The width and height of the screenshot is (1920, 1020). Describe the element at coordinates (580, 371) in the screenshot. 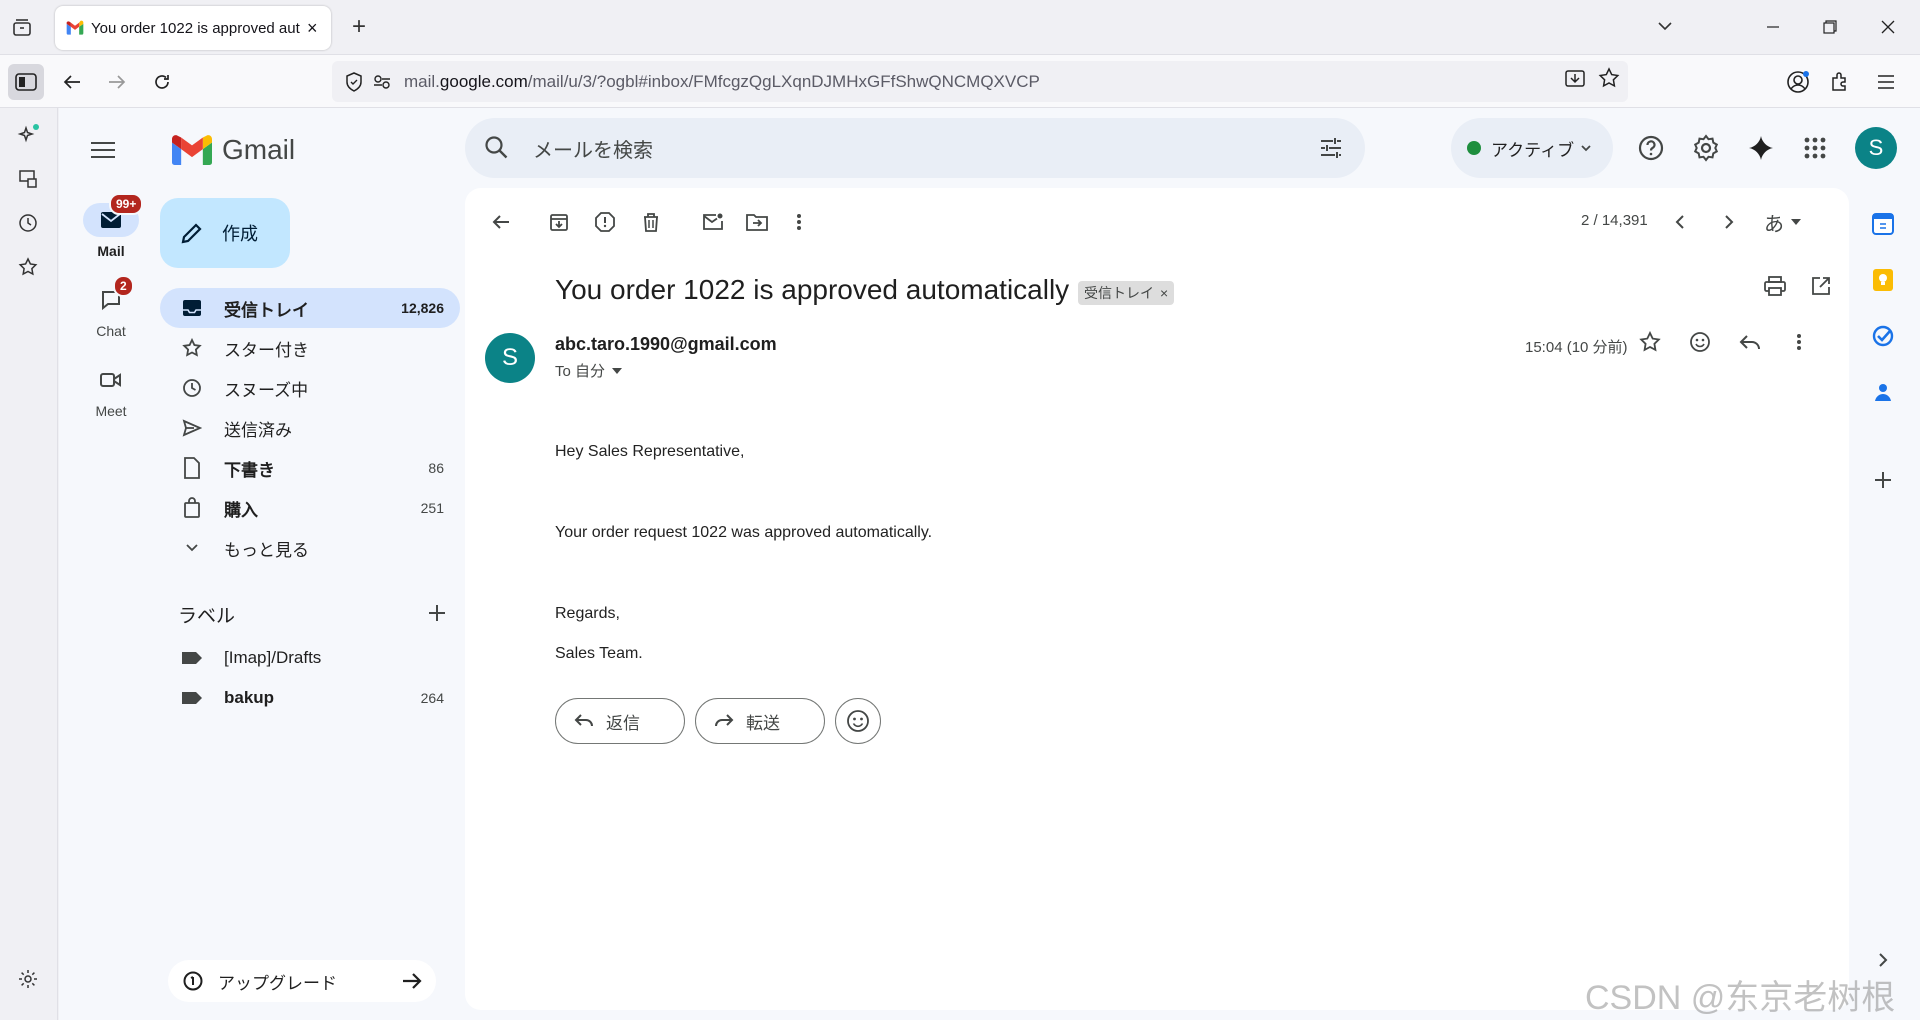

I see `to-label: To 自分` at that location.